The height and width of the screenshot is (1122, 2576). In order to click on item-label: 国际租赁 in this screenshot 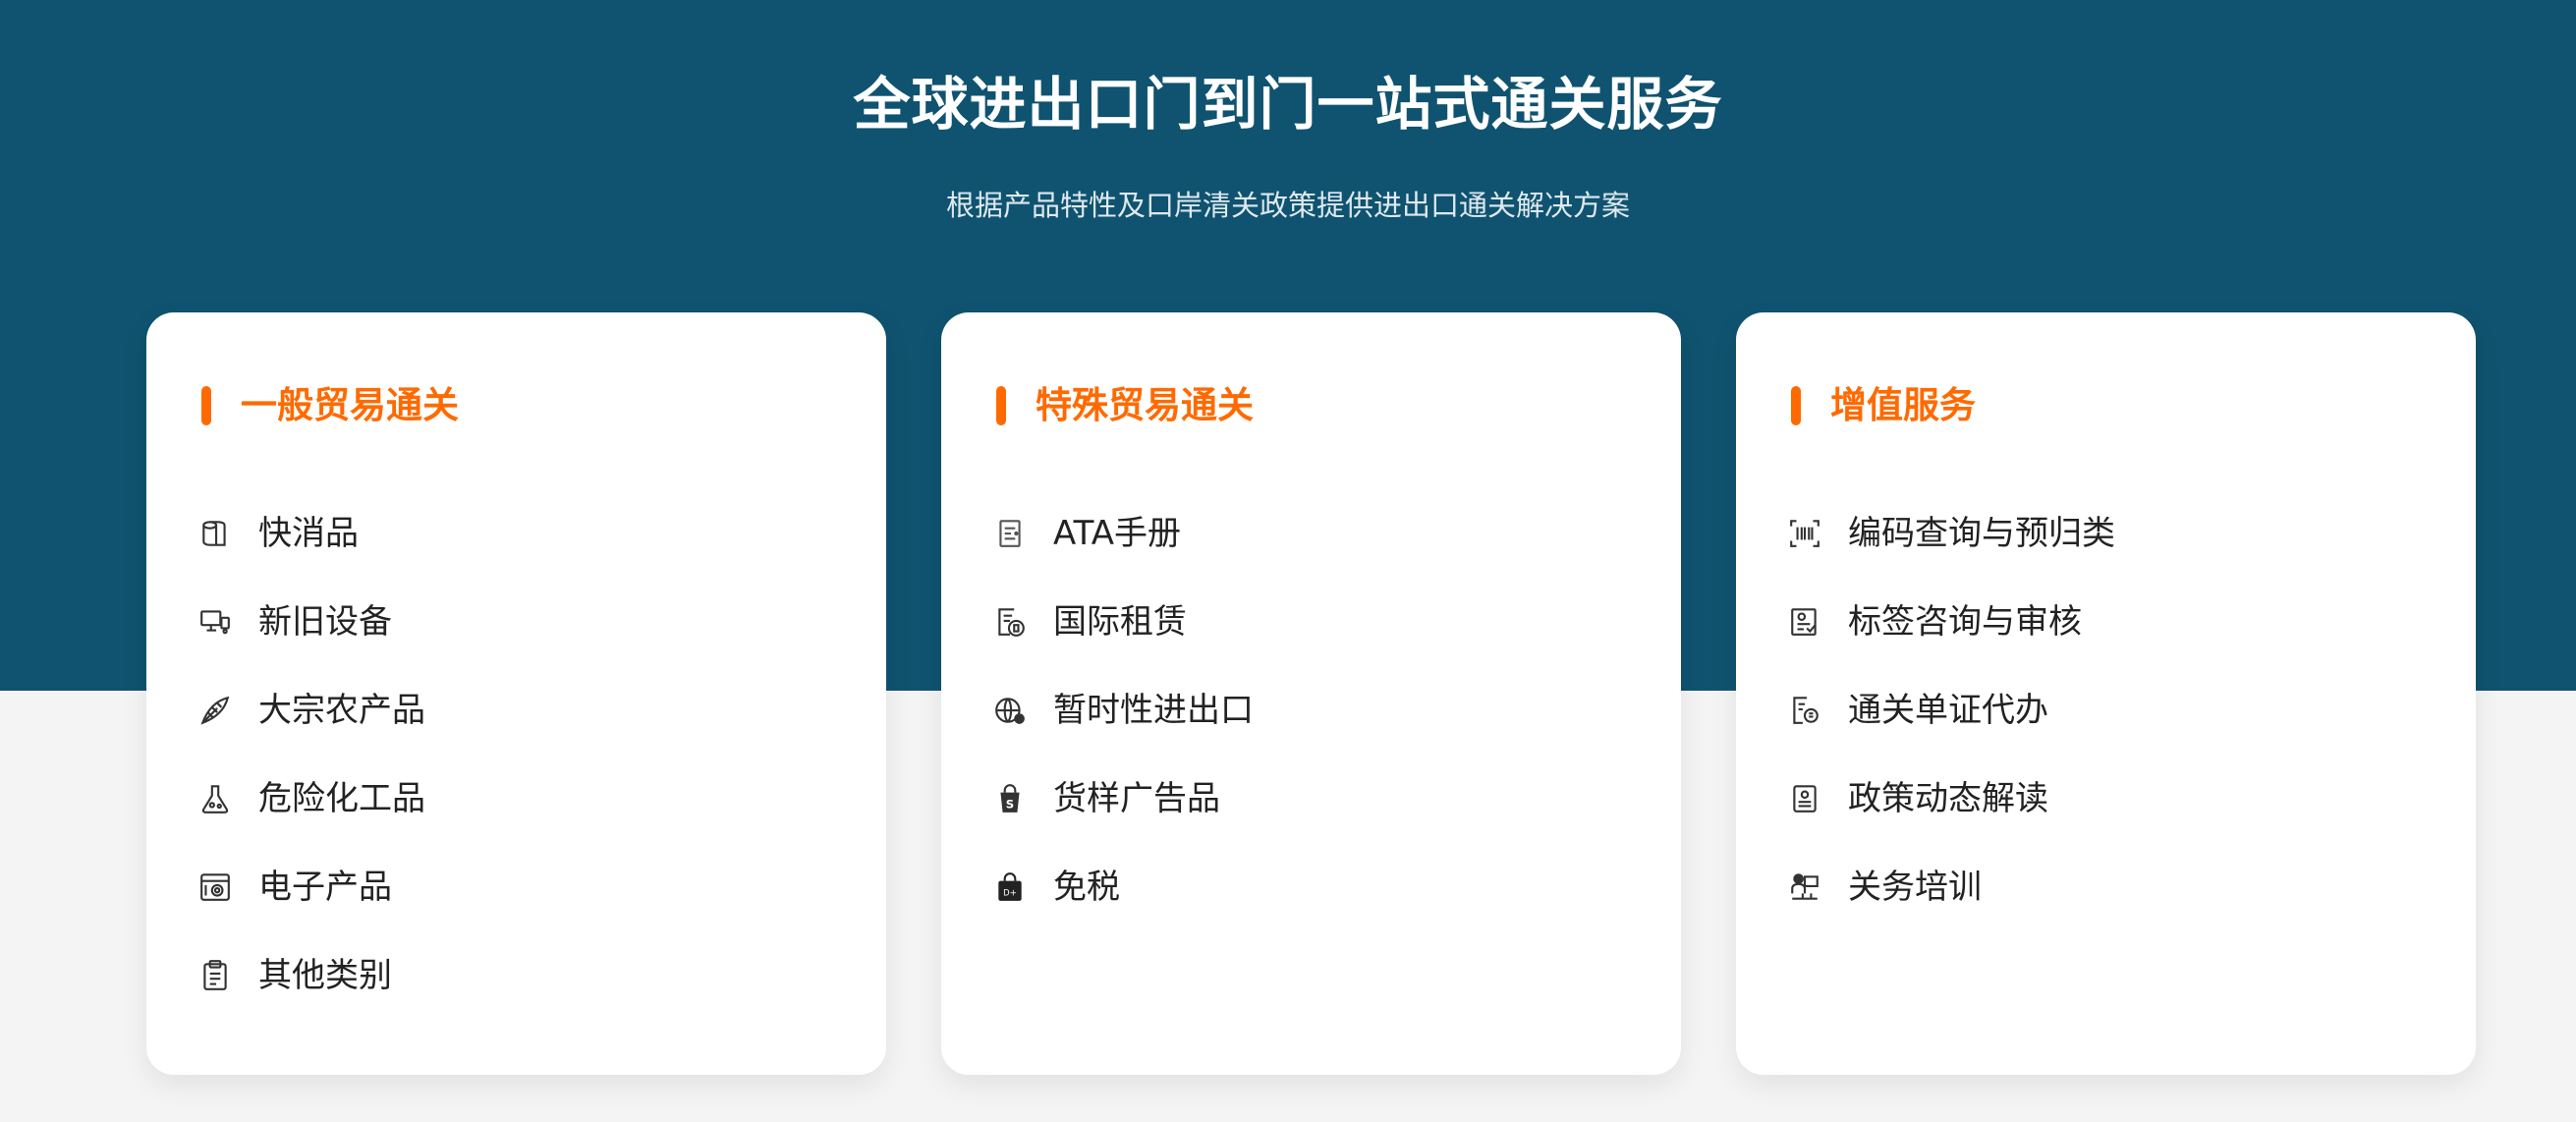, I will do `click(1120, 622)`.